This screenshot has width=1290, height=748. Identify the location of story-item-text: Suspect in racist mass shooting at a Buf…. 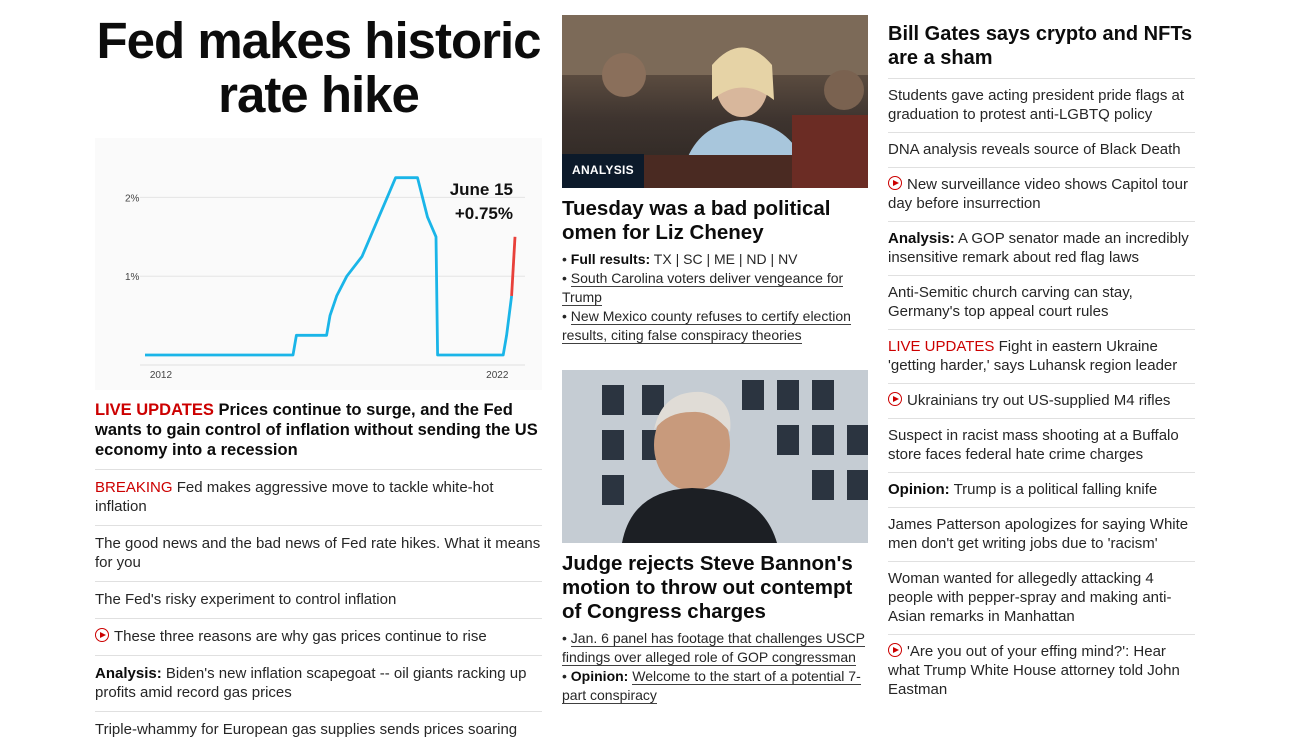
(1033, 445).